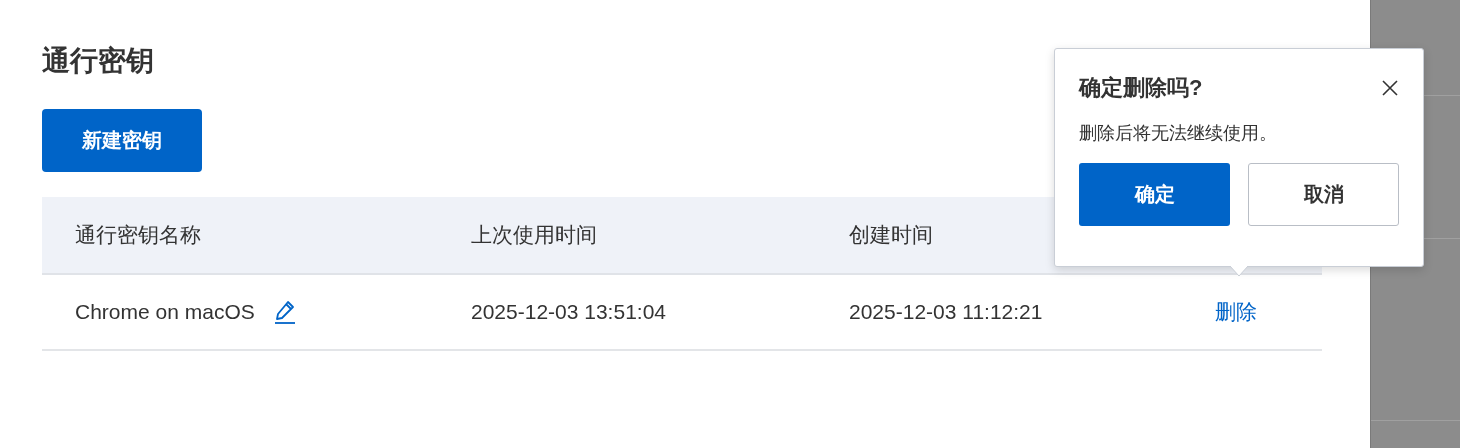 The image size is (1460, 448). What do you see at coordinates (568, 312) in the screenshot?
I see `table-cell: 2025-12-03 13:51:04` at bounding box center [568, 312].